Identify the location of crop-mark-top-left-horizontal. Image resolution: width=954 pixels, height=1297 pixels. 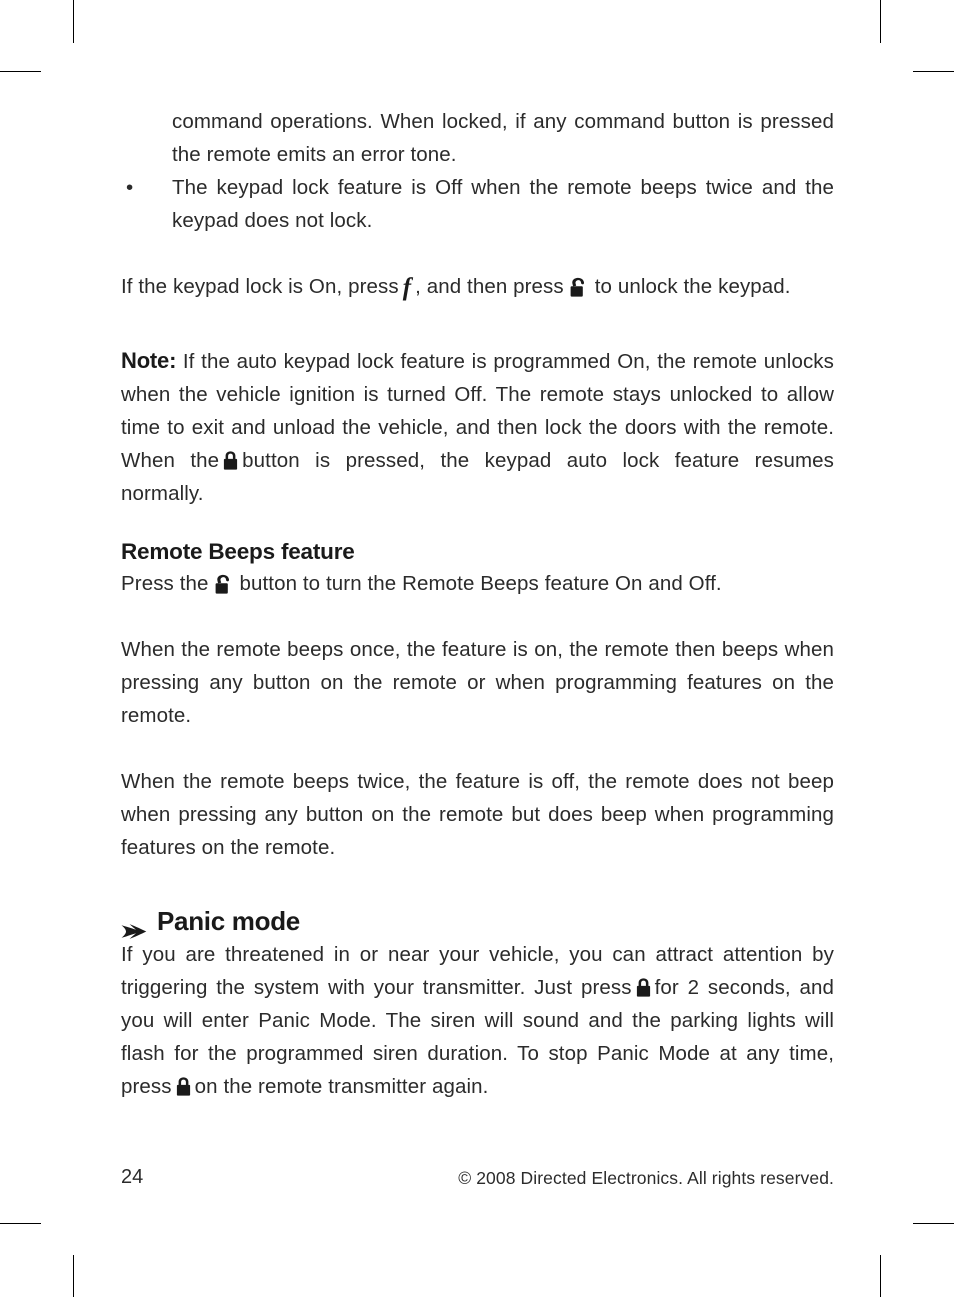
(20, 71).